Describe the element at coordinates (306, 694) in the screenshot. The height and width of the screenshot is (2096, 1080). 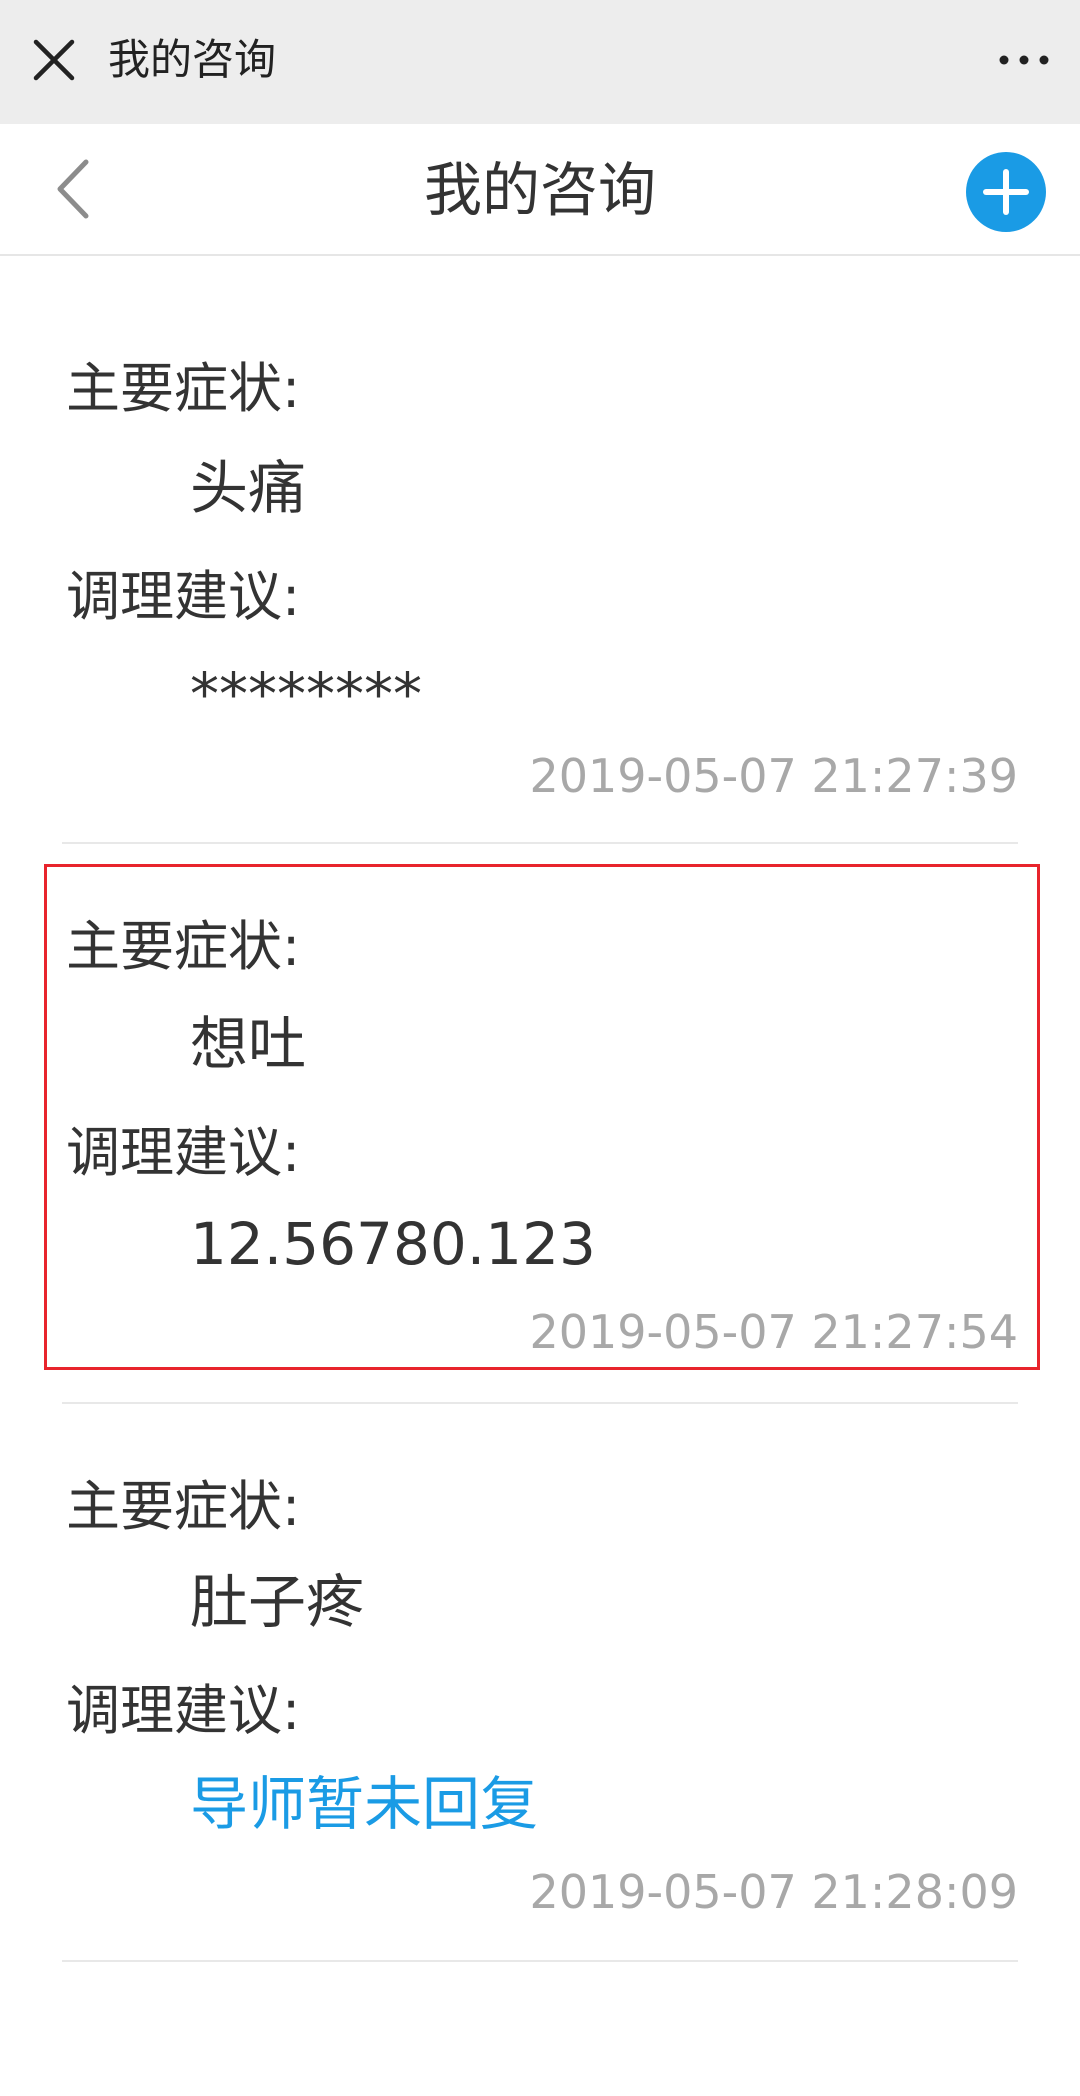
I see `advice-value: ********` at that location.